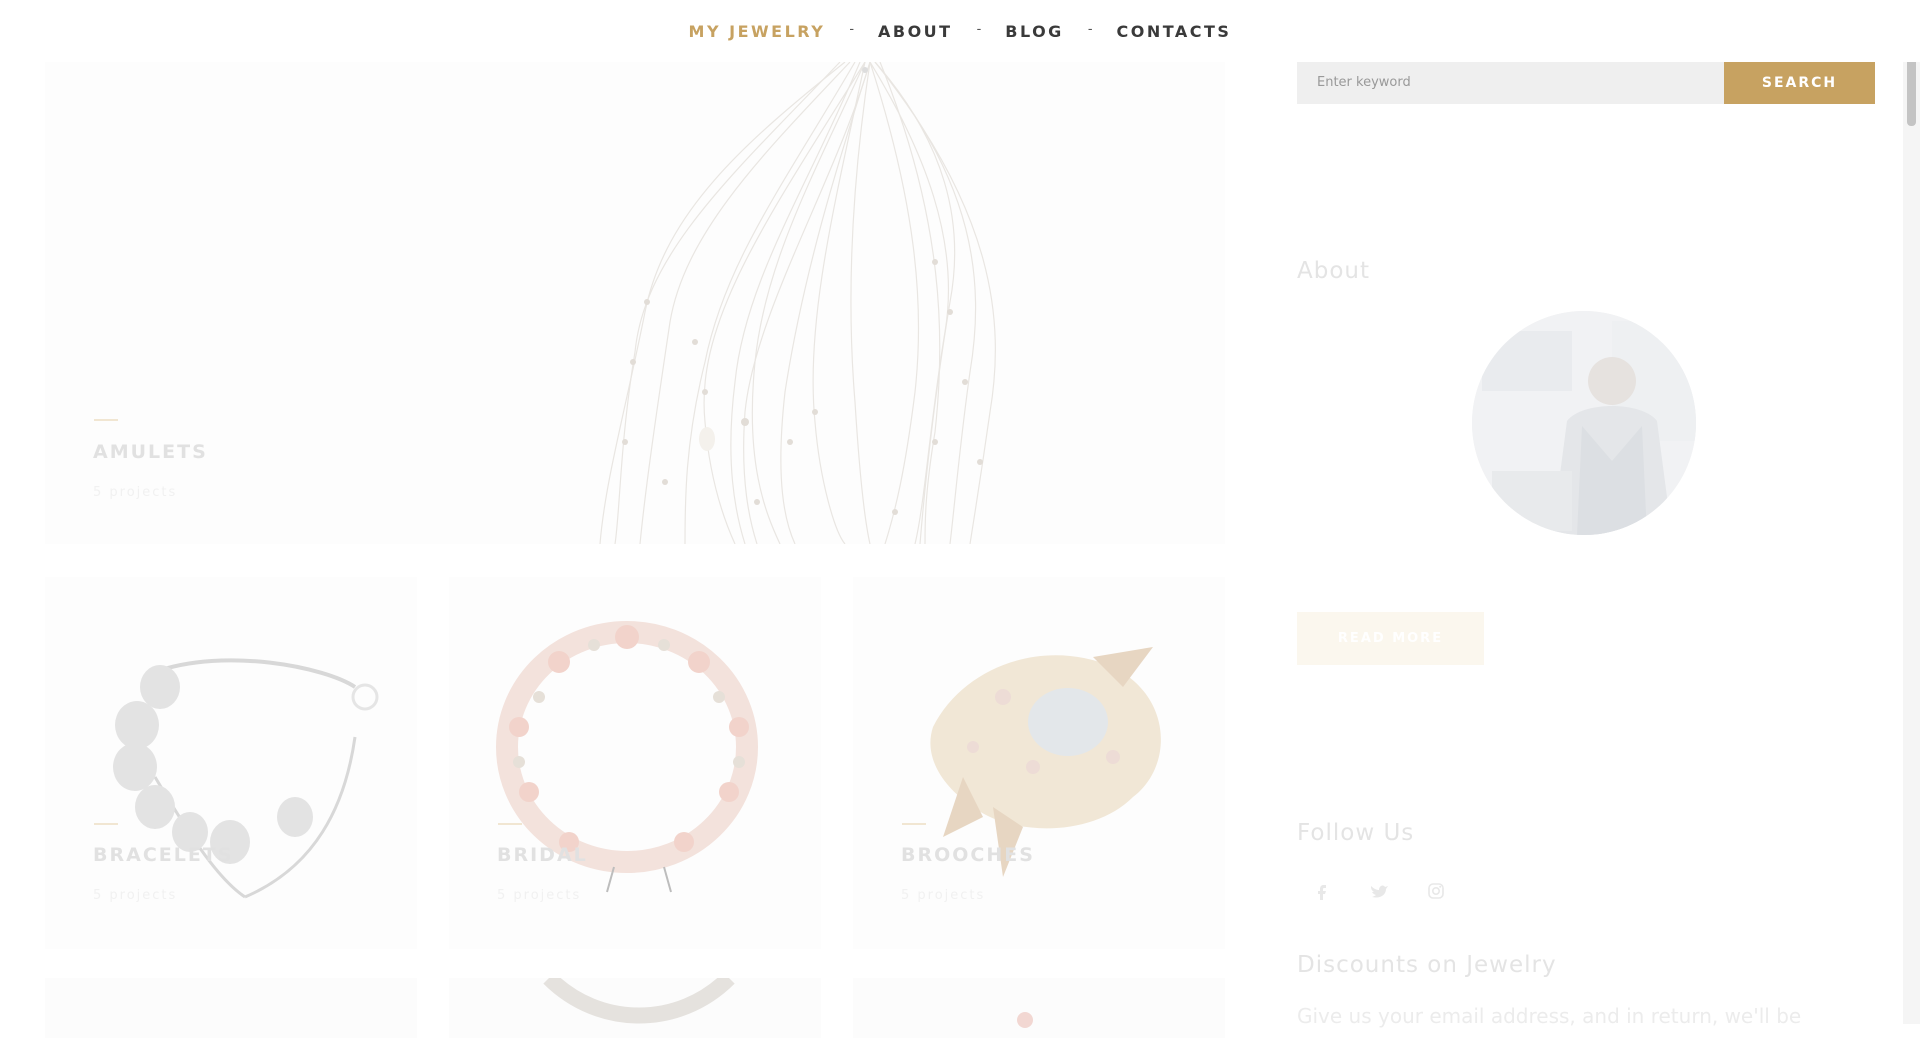 The image size is (1920, 1038). I want to click on nav-blog: BLOG, so click(1034, 31).